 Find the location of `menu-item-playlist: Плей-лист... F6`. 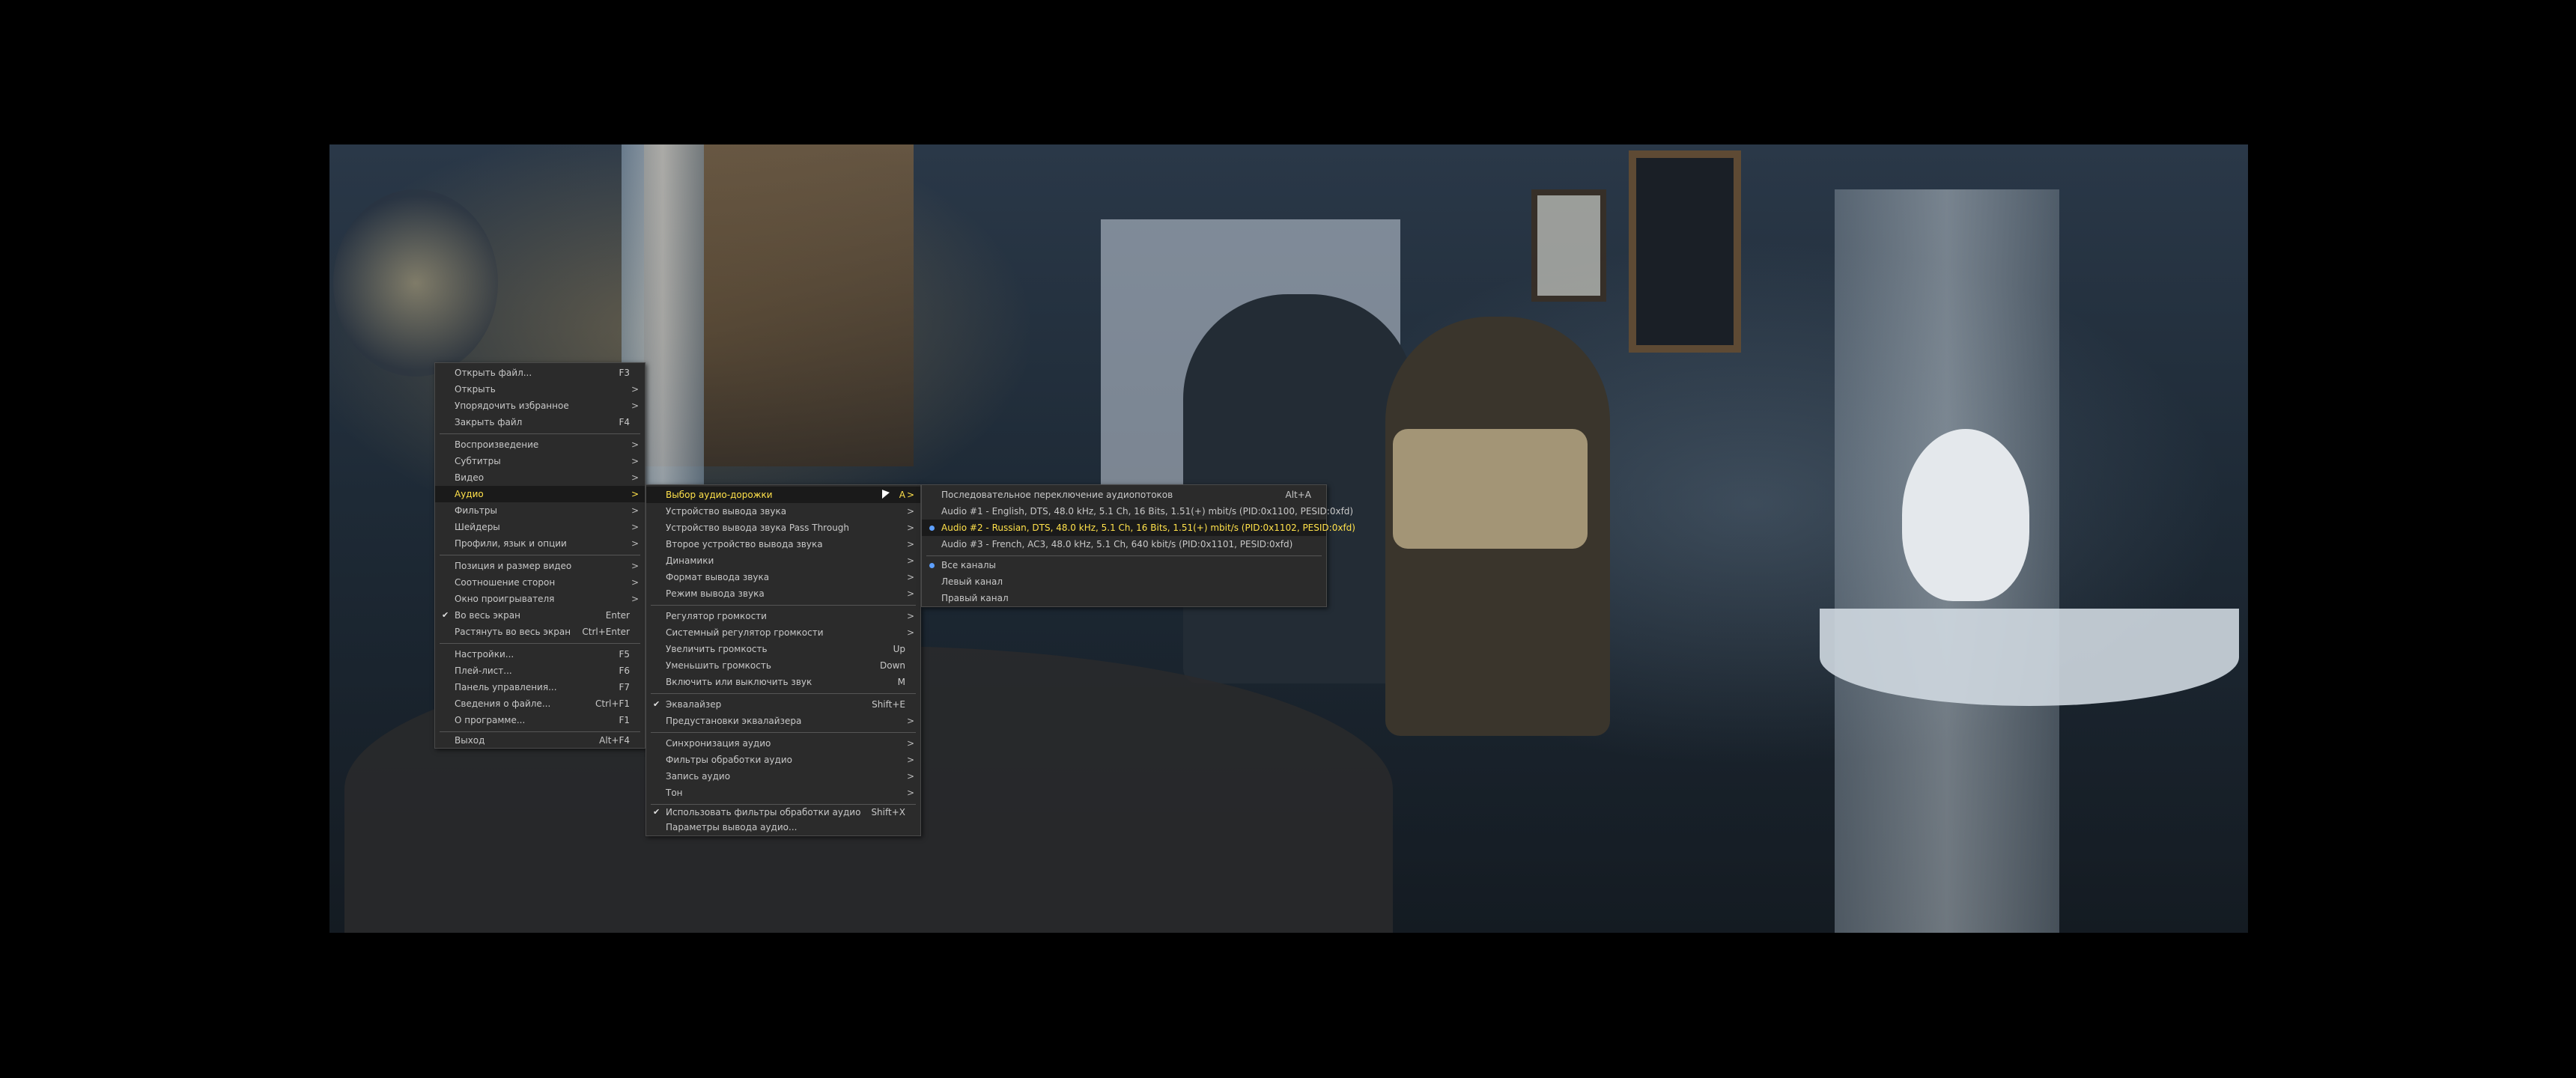

menu-item-playlist: Плей-лист... F6 is located at coordinates (540, 671).